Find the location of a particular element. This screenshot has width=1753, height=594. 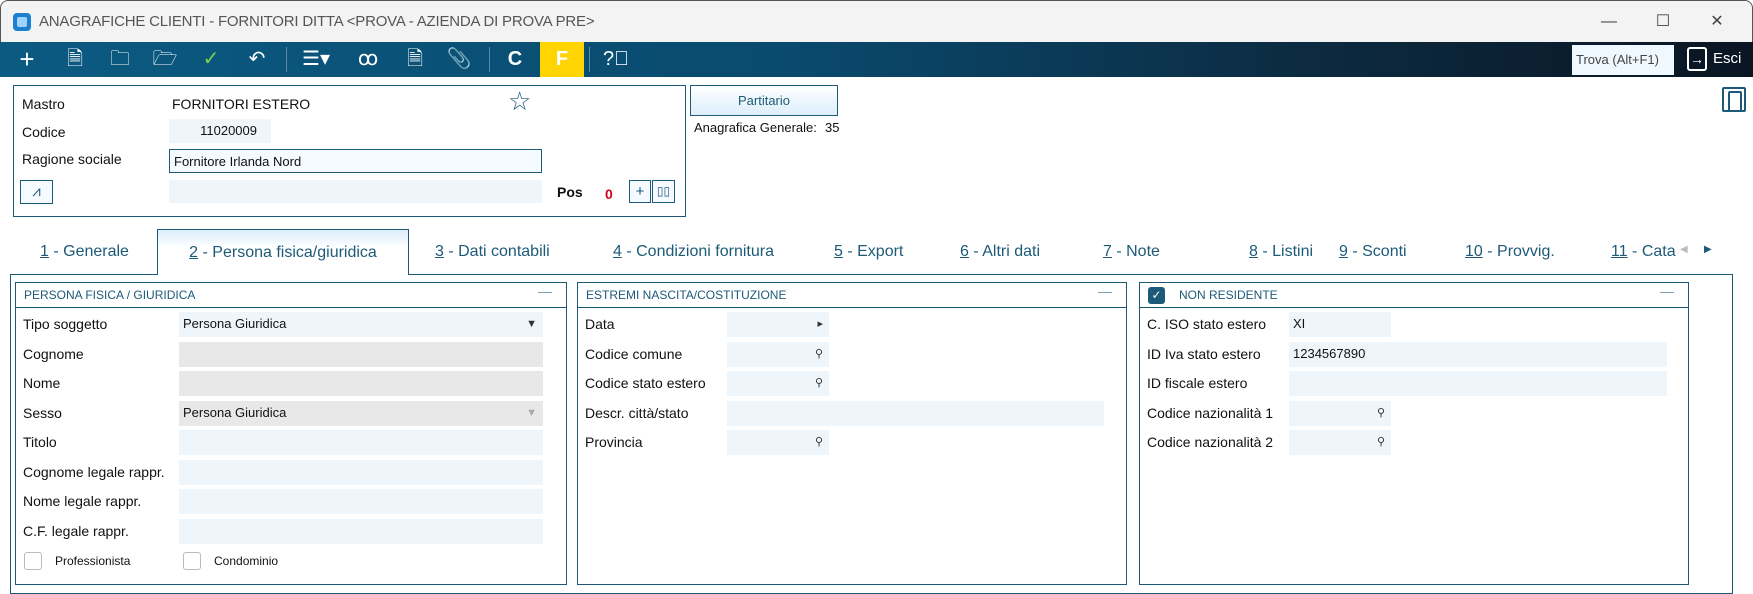

non-residente-checkbox: ✓ is located at coordinates (1156, 295).